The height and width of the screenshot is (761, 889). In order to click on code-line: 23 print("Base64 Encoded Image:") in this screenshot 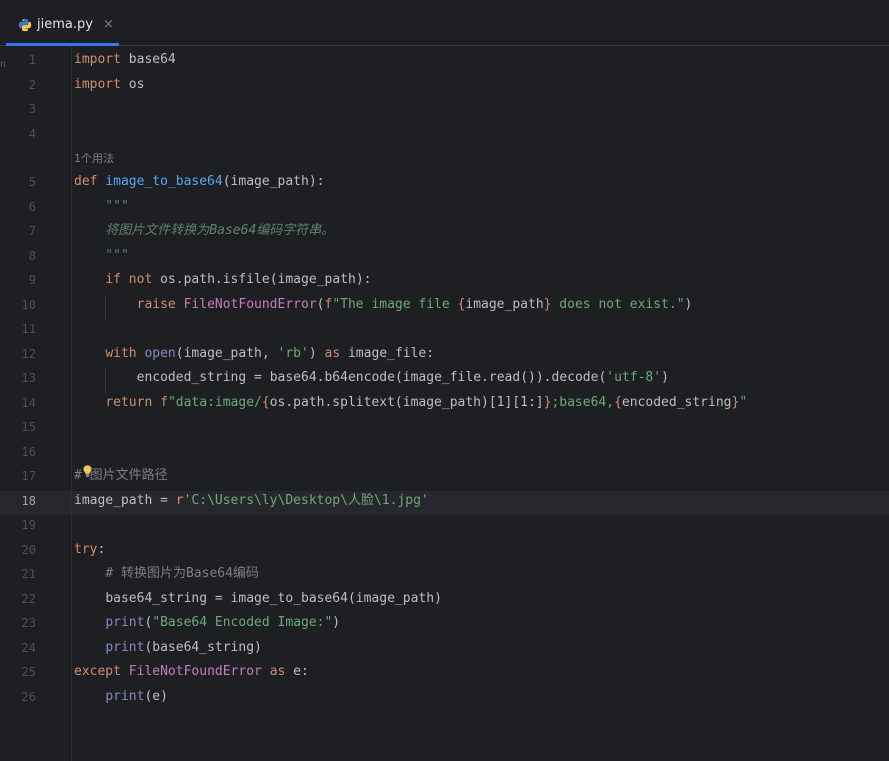, I will do `click(444, 623)`.